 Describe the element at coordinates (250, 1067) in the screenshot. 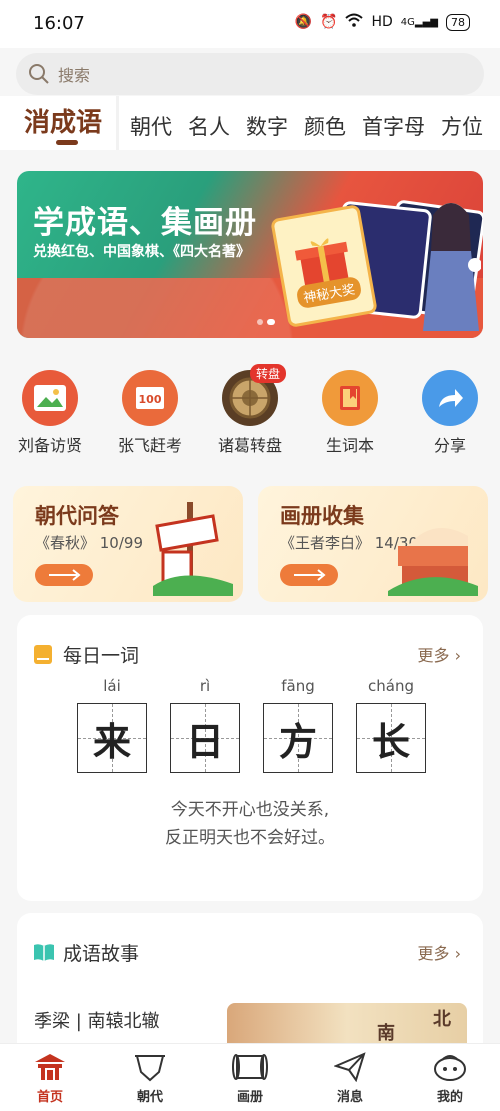

I see `album-scroll-icon` at that location.